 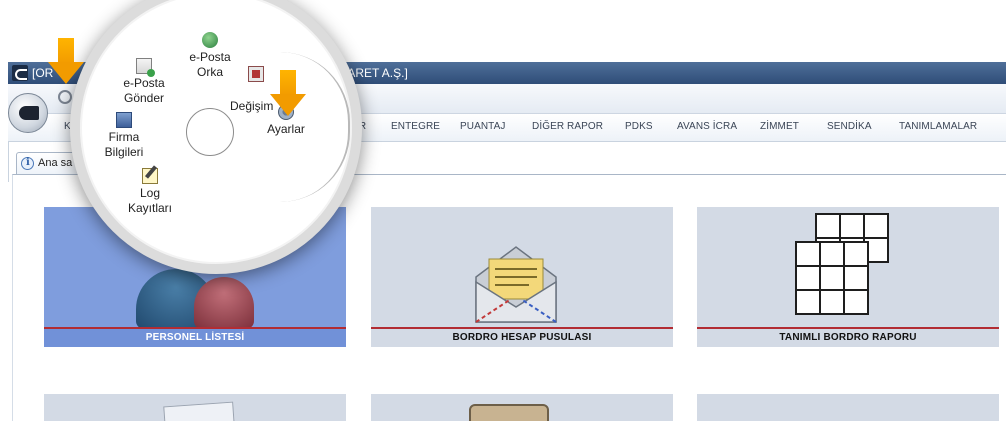 What do you see at coordinates (209, 72) in the screenshot?
I see `menu-item-label: Orka` at bounding box center [209, 72].